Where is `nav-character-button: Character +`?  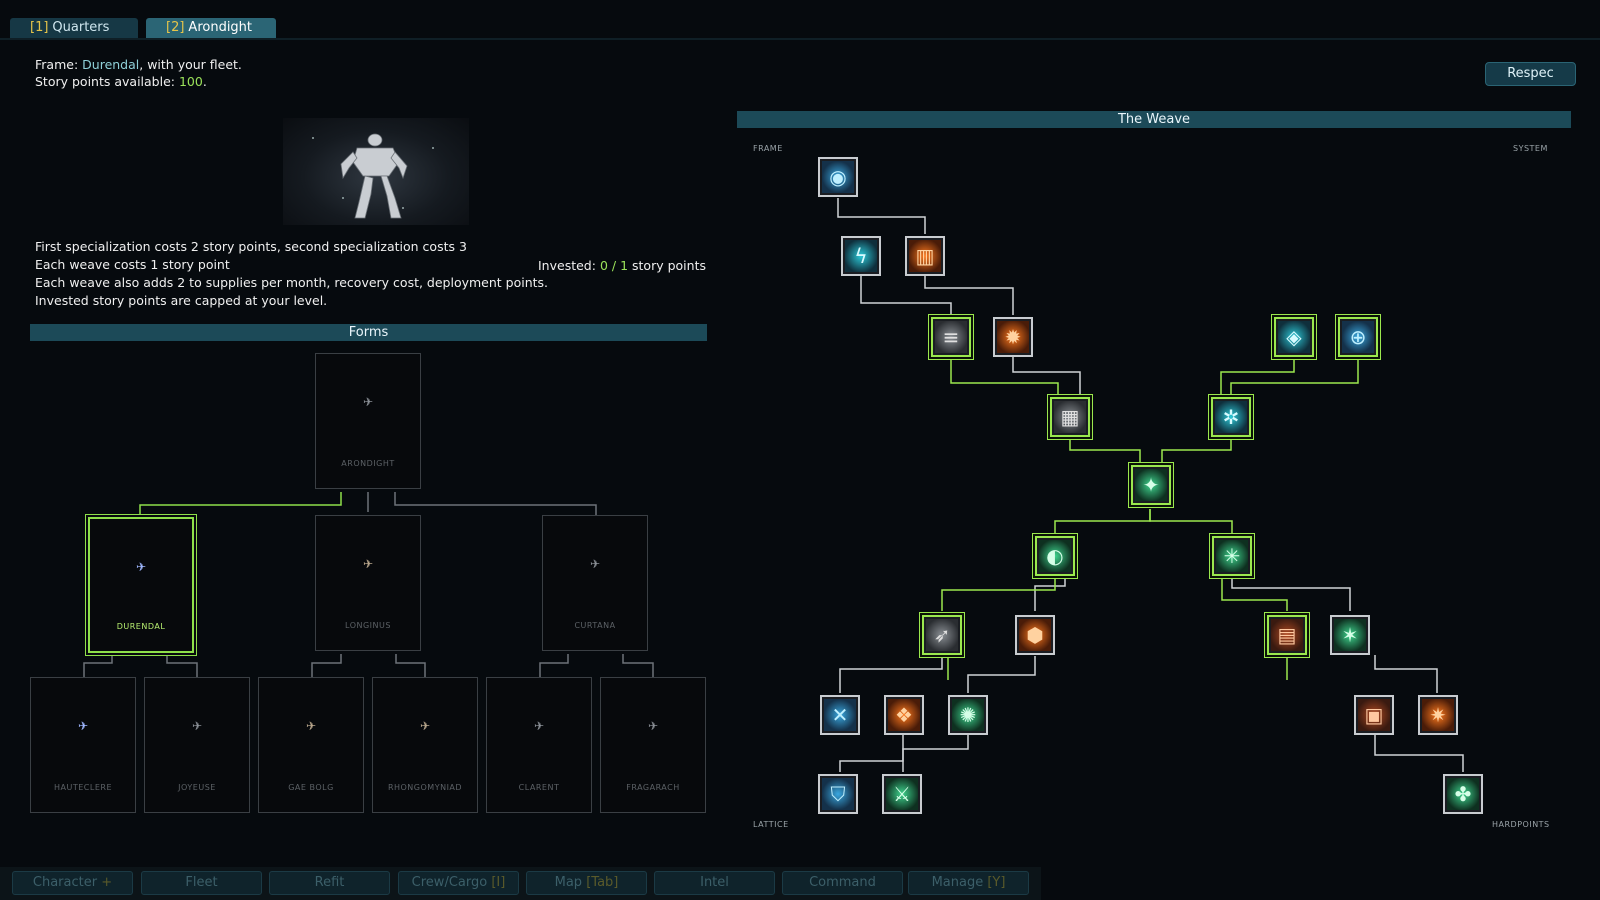
nav-character-button: Character + is located at coordinates (72, 883).